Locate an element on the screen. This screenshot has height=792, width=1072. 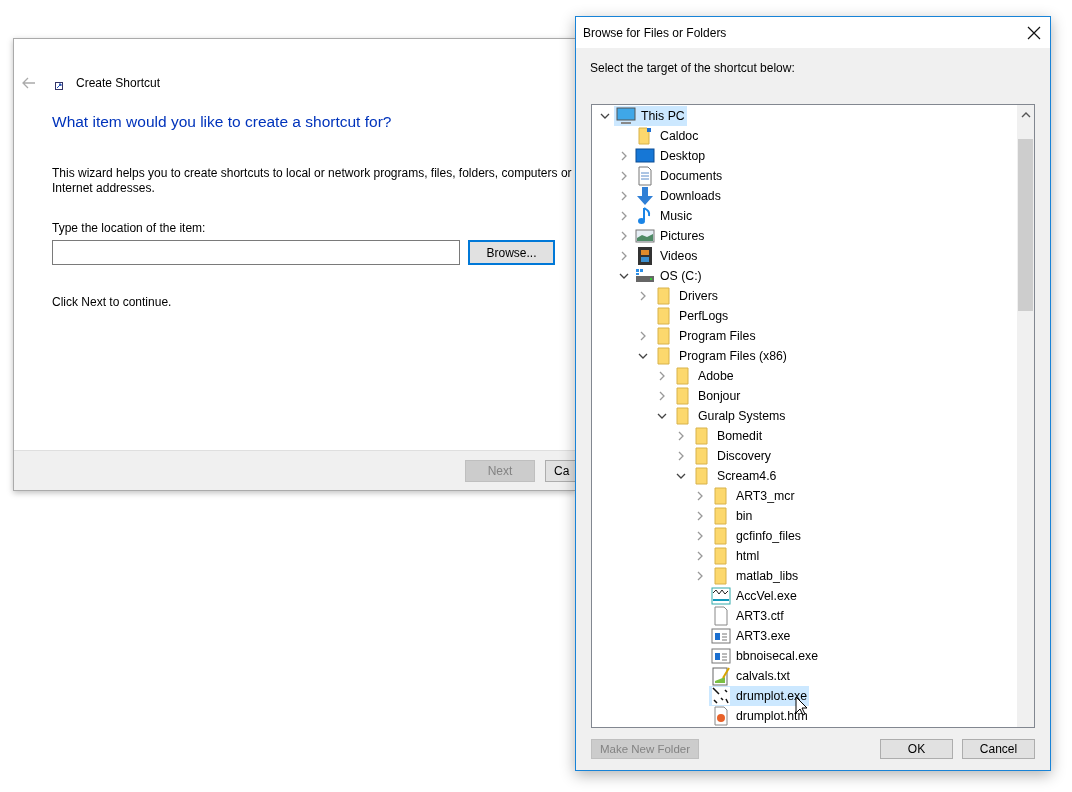
tree-item: OS (C:) is located at coordinates (668, 276).